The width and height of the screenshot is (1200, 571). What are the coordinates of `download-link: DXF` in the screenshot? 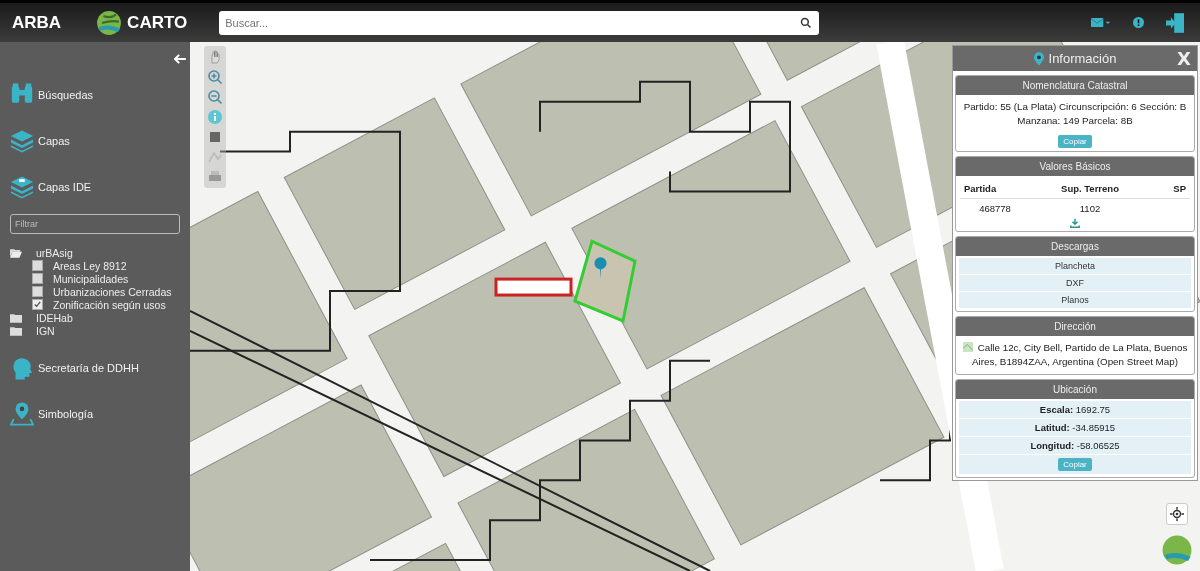 It's located at (1075, 283).